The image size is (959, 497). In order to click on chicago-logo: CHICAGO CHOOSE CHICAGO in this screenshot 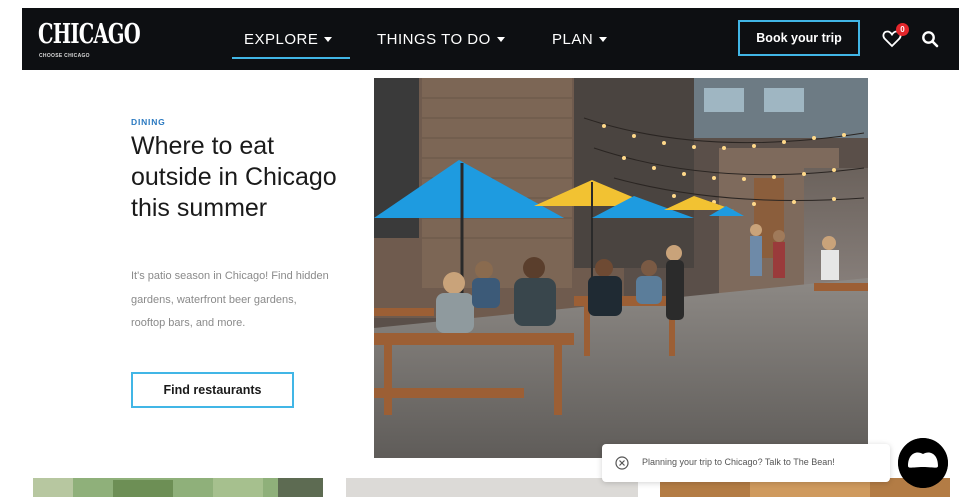, I will do `click(89, 40)`.